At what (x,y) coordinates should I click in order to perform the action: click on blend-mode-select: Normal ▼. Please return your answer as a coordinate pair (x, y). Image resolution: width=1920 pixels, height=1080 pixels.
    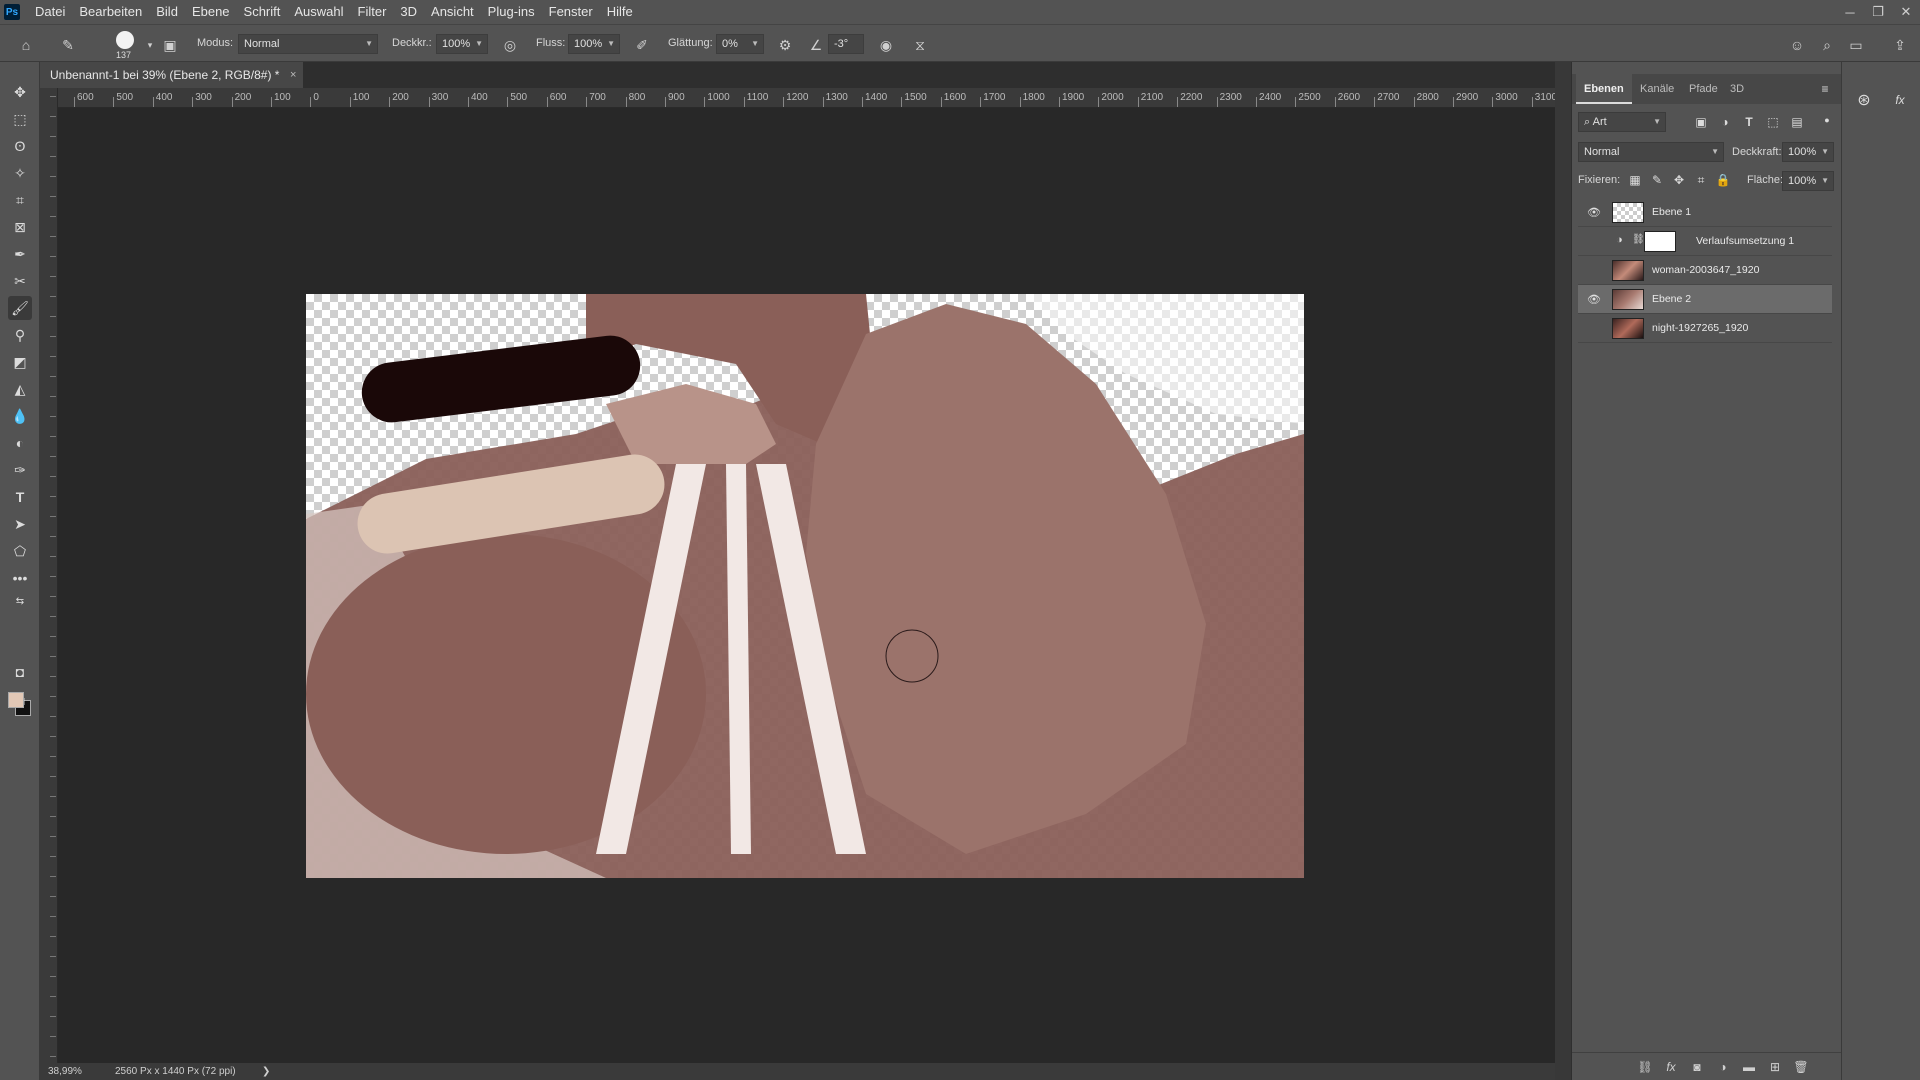
    Looking at the image, I should click on (1651, 152).